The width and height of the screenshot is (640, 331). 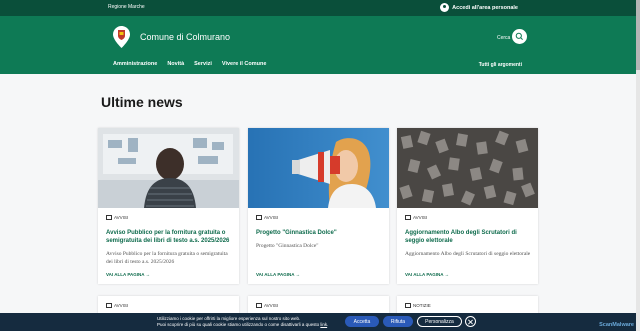 I want to click on customize-button: Personalizza, so click(x=439, y=321).